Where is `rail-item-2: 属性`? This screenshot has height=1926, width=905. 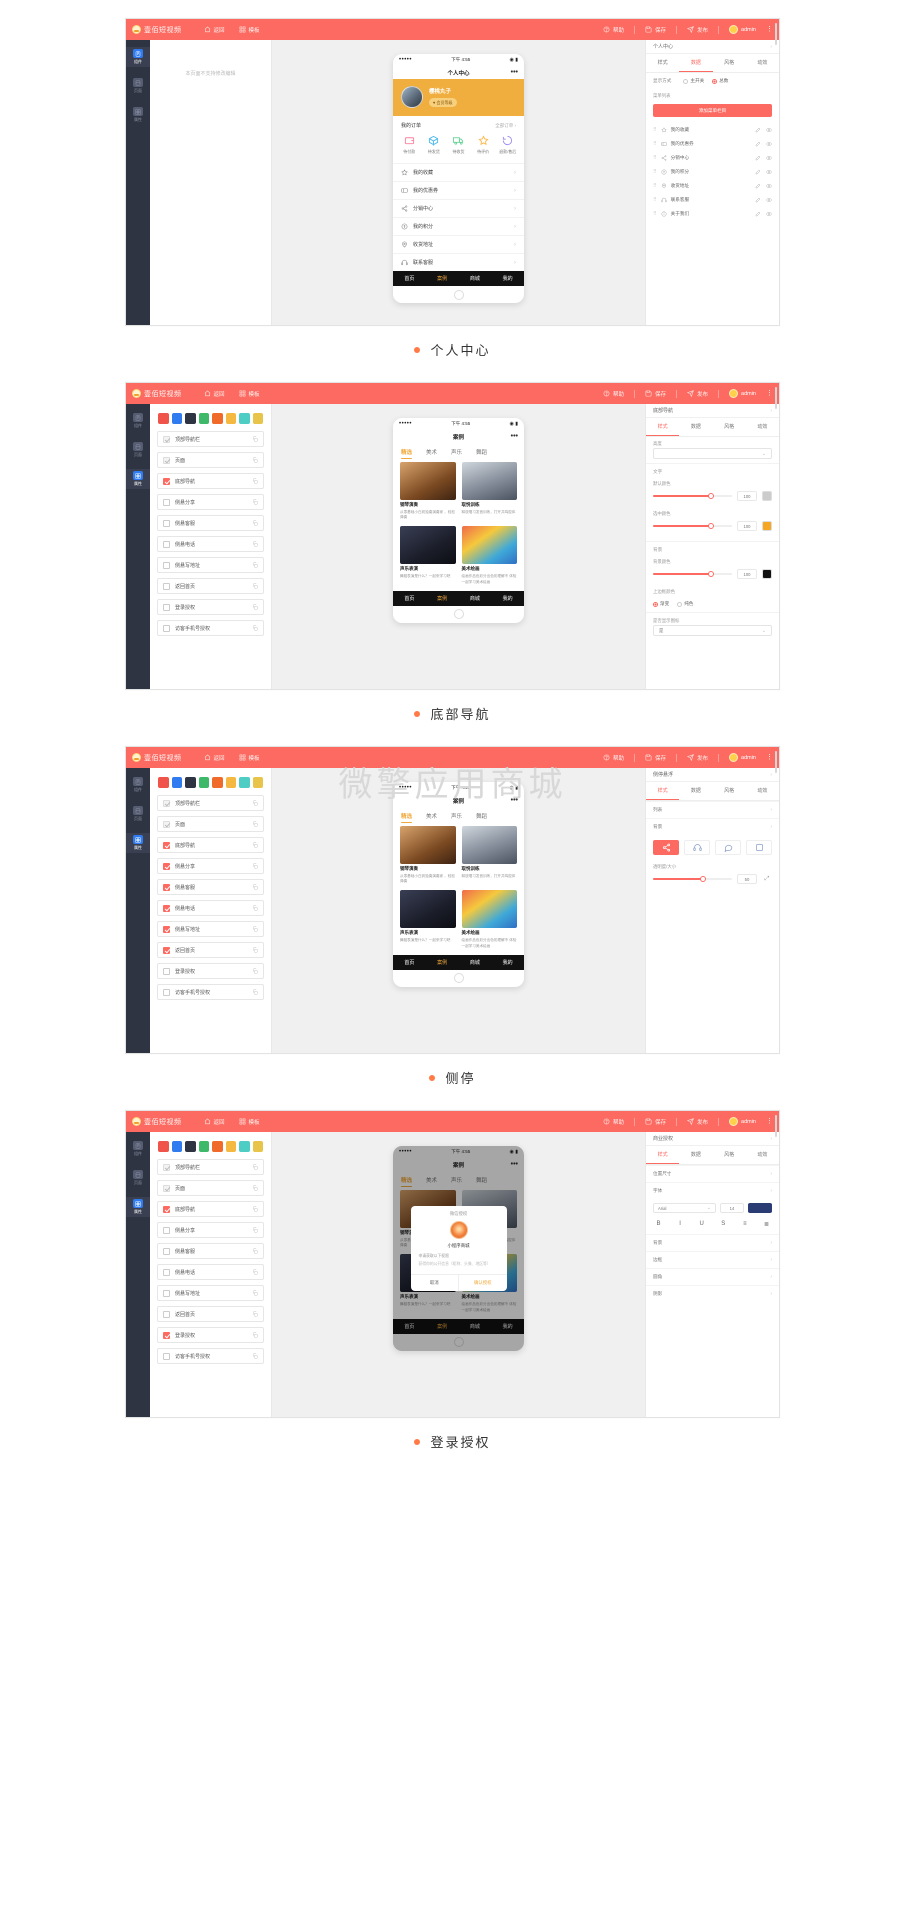
rail-item-2: 属性 is located at coordinates (138, 479).